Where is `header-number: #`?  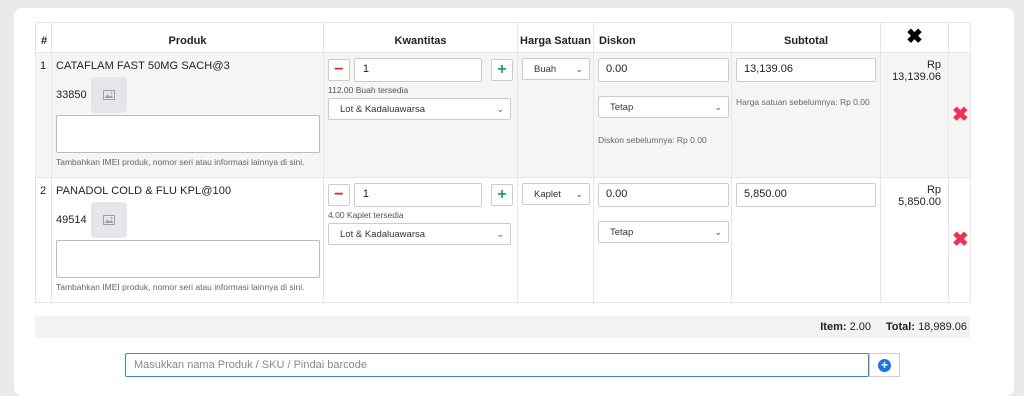 header-number: # is located at coordinates (43, 37).